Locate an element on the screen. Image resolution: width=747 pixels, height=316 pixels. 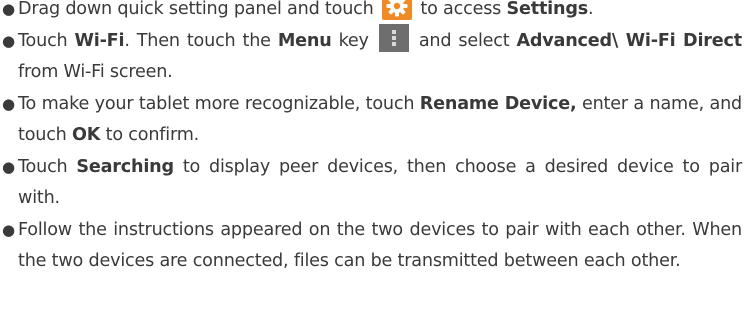
settings-gear-icon is located at coordinates (396, 10).